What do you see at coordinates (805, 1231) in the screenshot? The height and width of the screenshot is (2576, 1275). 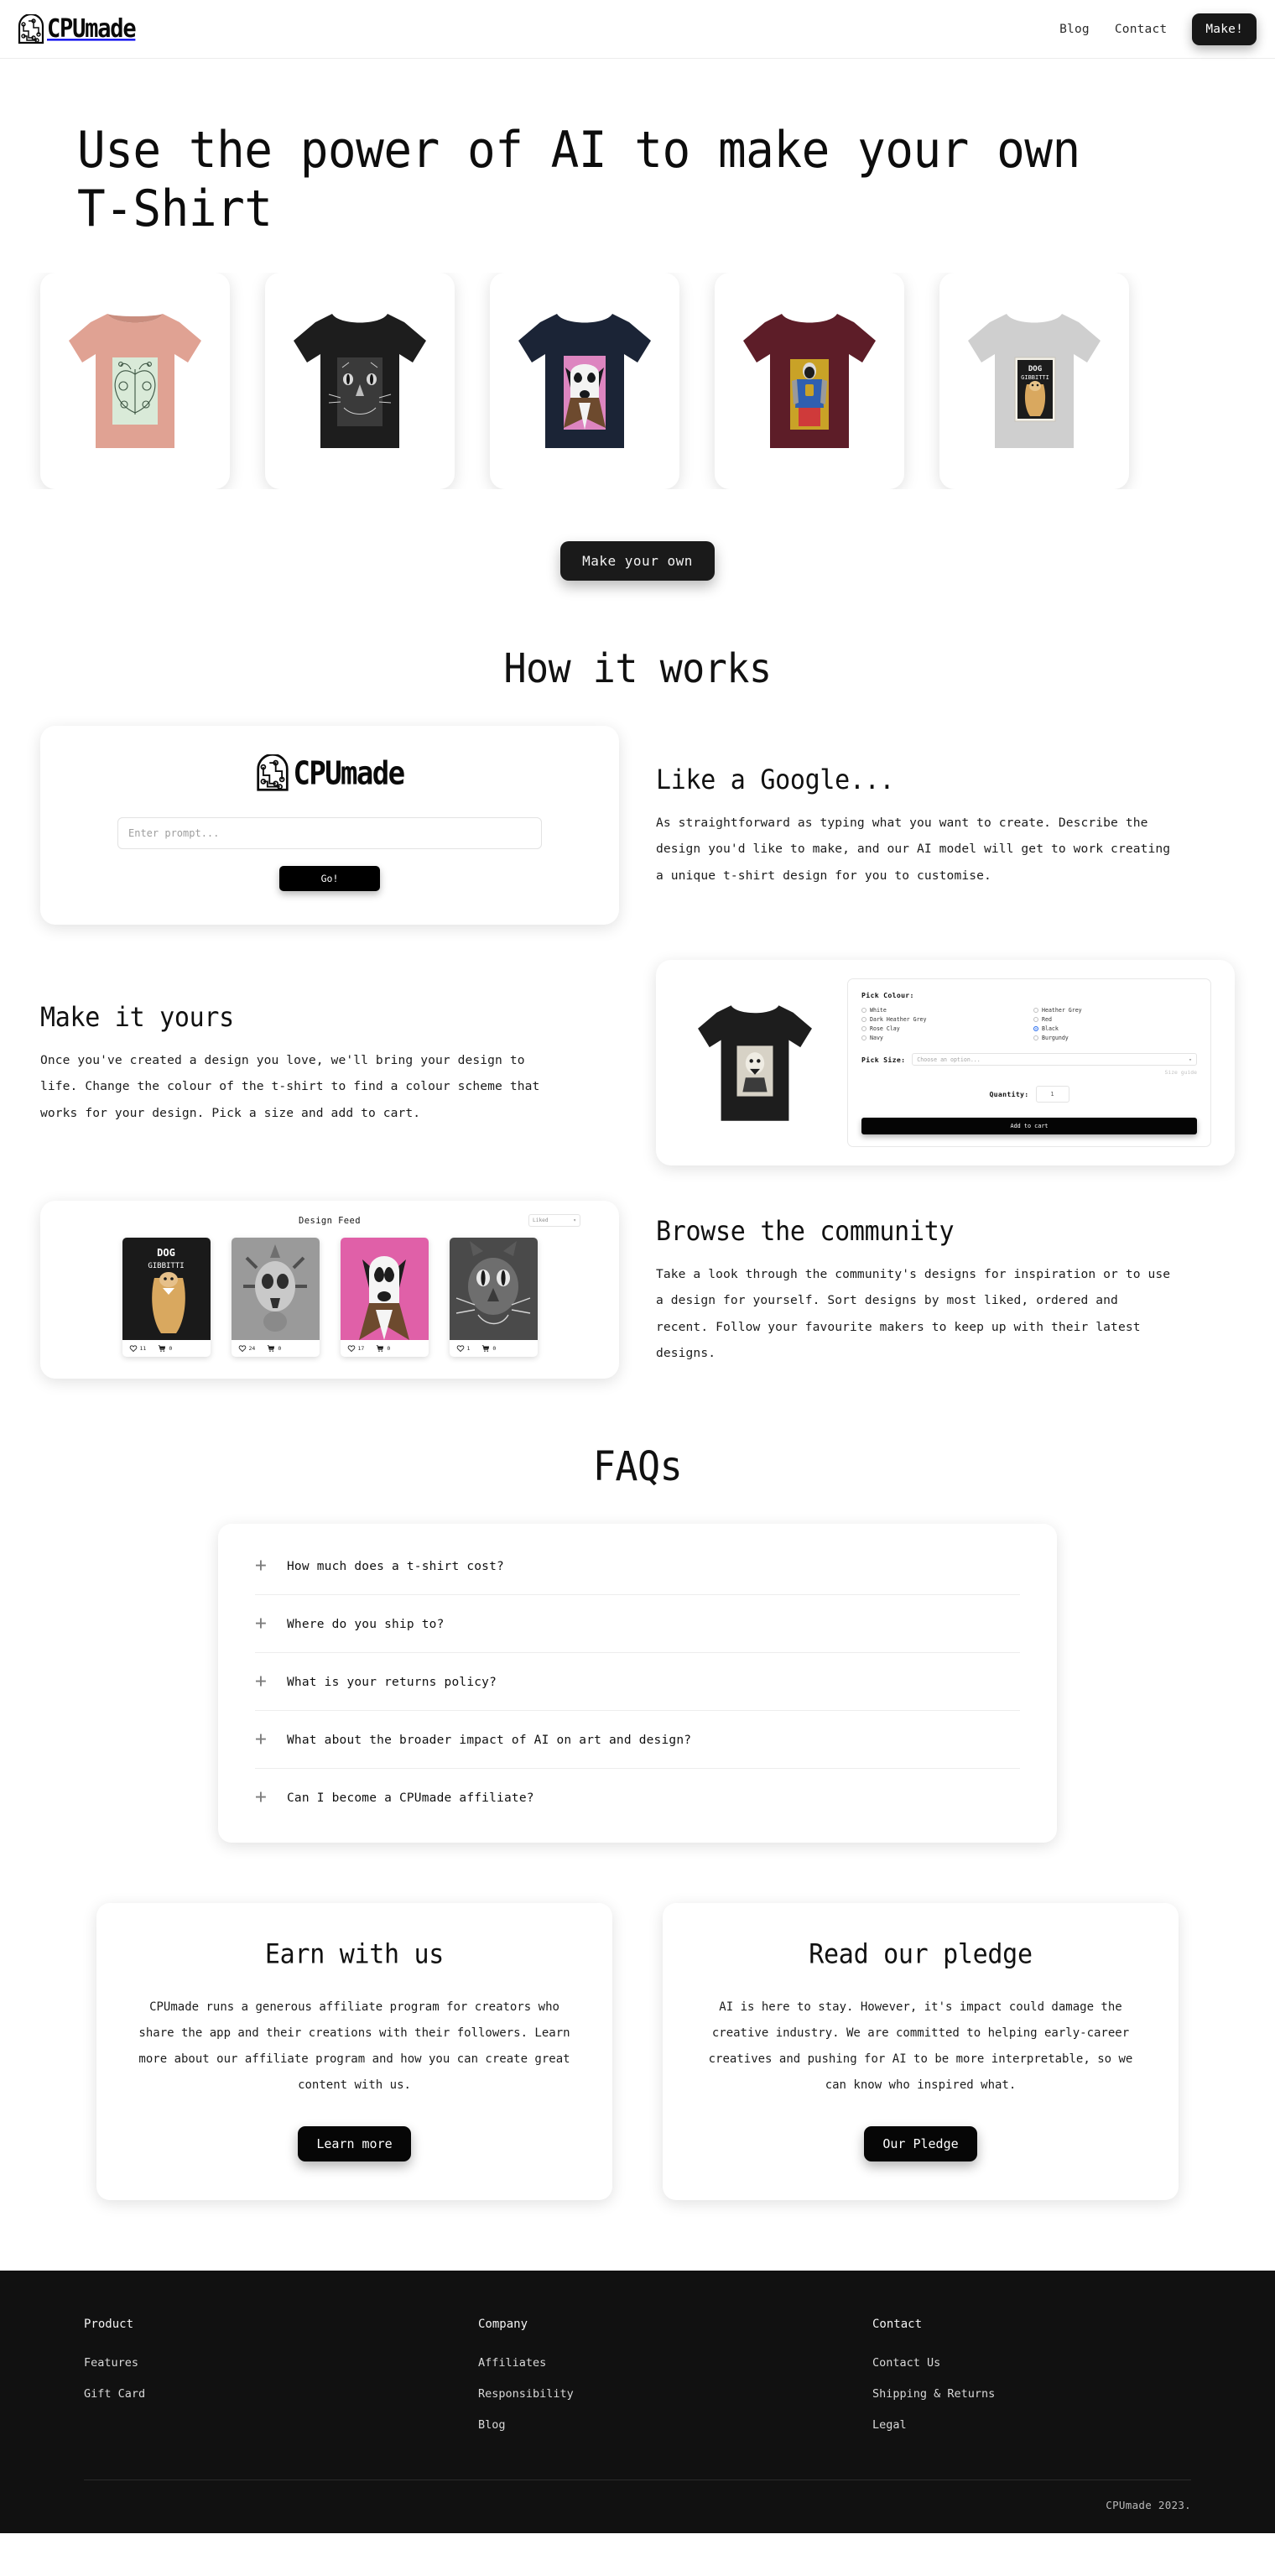 I see `step-heading: Browse the community` at bounding box center [805, 1231].